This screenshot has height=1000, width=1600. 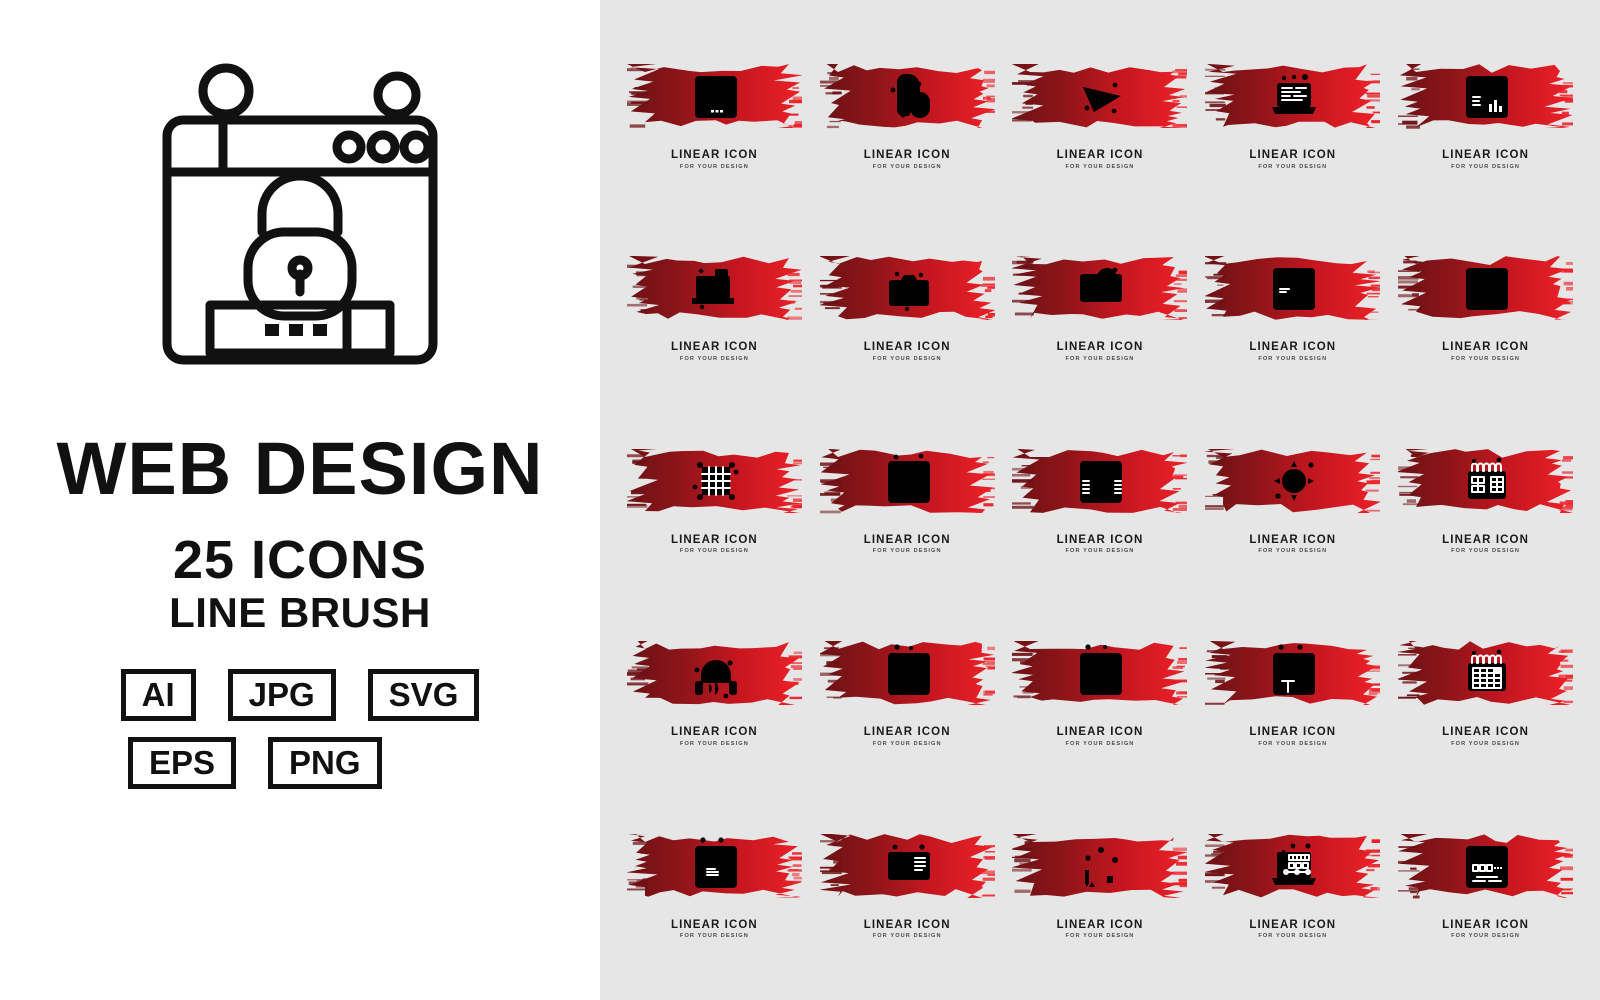 What do you see at coordinates (300, 736) in the screenshot?
I see `format-badges: AI JPG SVG EPS PNG` at bounding box center [300, 736].